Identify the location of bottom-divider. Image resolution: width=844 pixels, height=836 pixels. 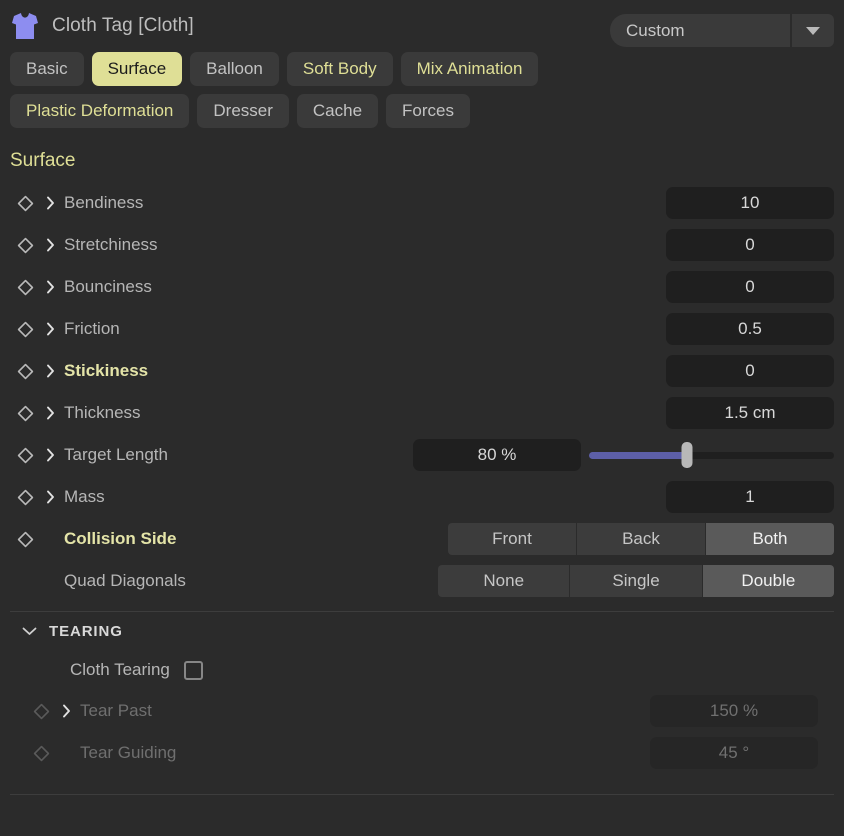
(422, 794).